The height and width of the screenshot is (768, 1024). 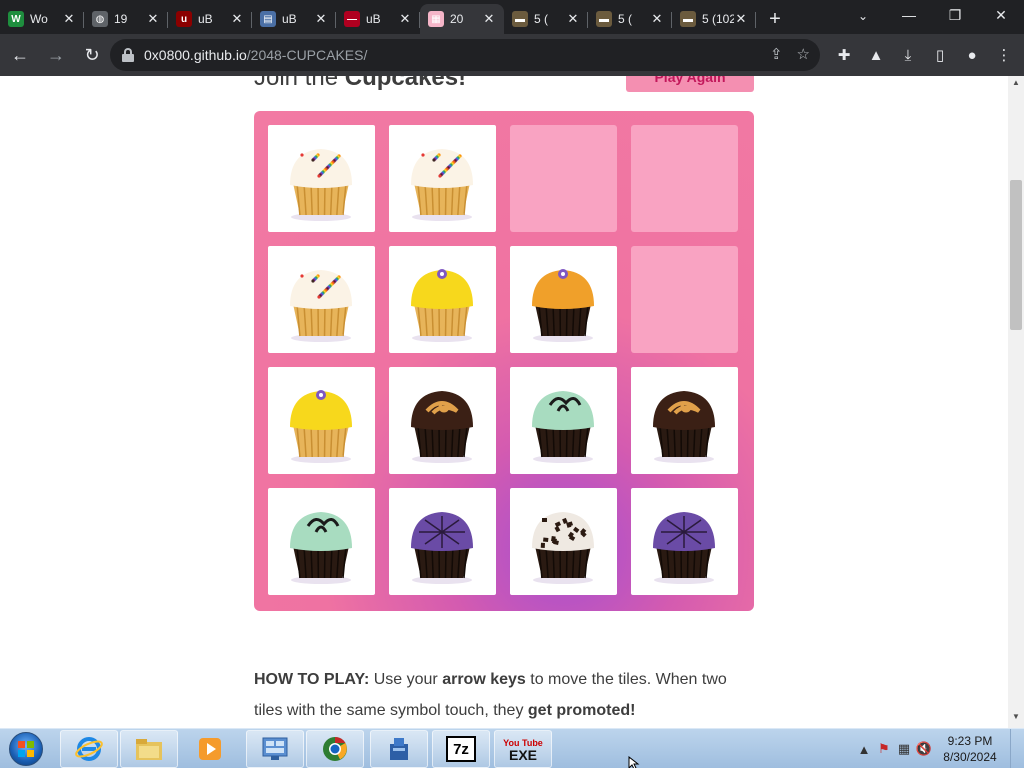 I want to click on play-again-button: Play Again, so click(x=690, y=84).